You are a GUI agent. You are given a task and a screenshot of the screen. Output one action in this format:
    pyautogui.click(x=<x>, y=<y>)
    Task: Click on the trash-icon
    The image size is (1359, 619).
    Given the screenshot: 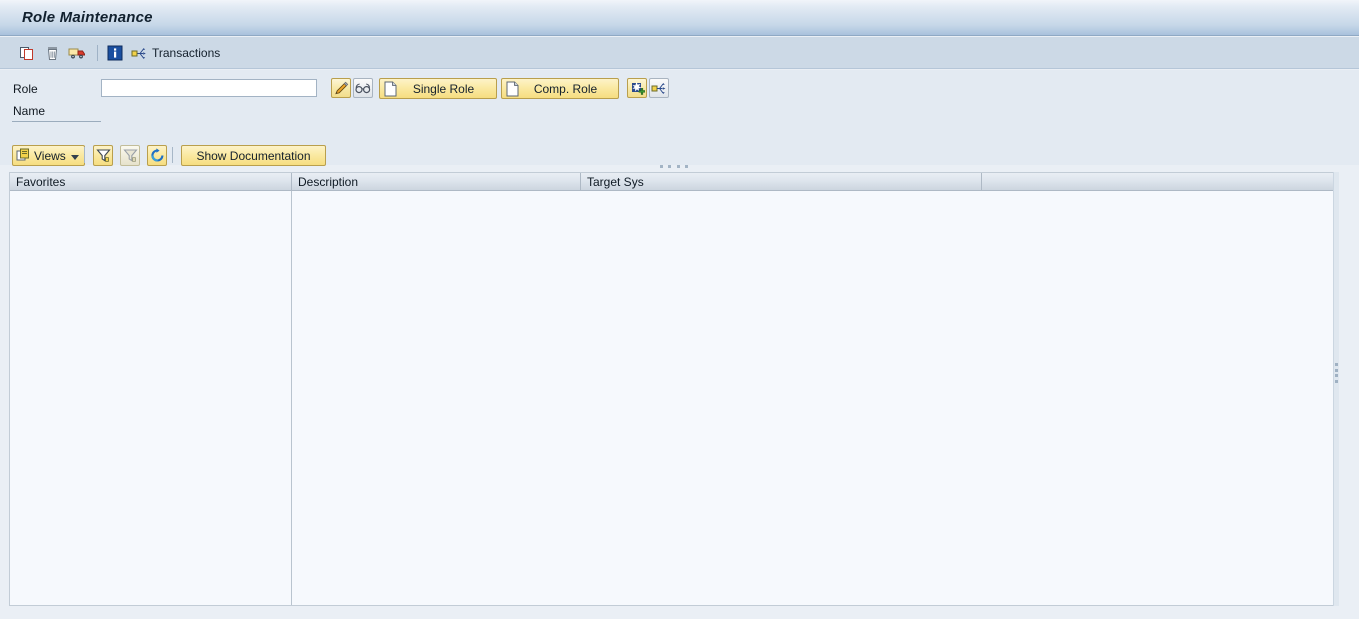 What is the action you would take?
    pyautogui.click(x=52, y=53)
    